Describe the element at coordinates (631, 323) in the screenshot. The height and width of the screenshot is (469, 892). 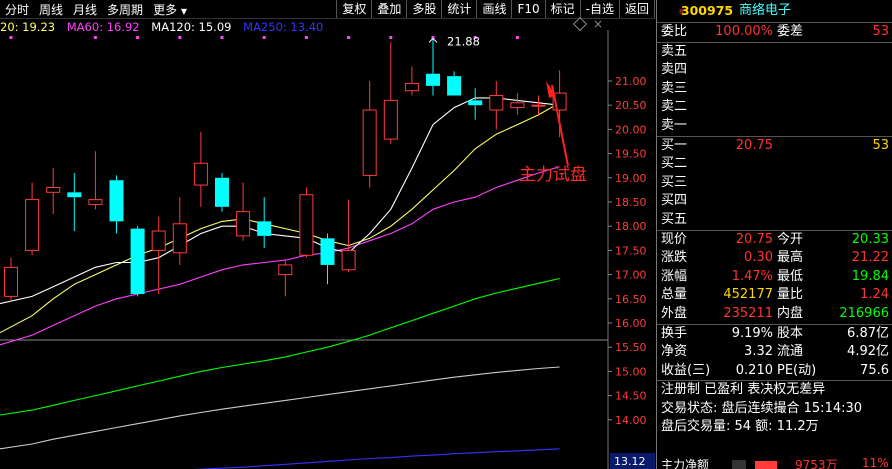
I see `y-tick-label: 16.00` at that location.